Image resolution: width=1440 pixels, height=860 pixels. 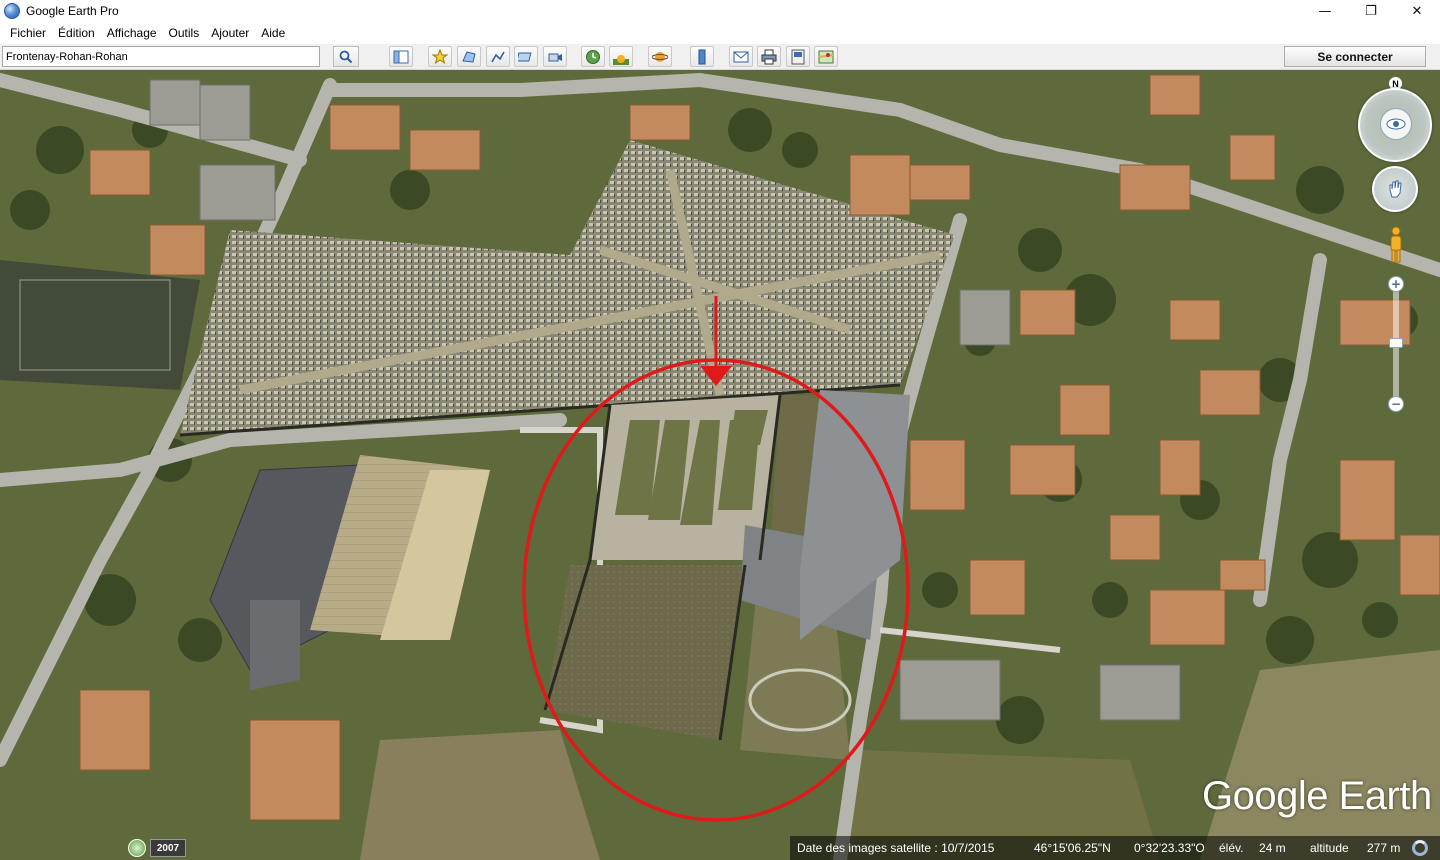 I want to click on sunlight-button, so click(x=621, y=56).